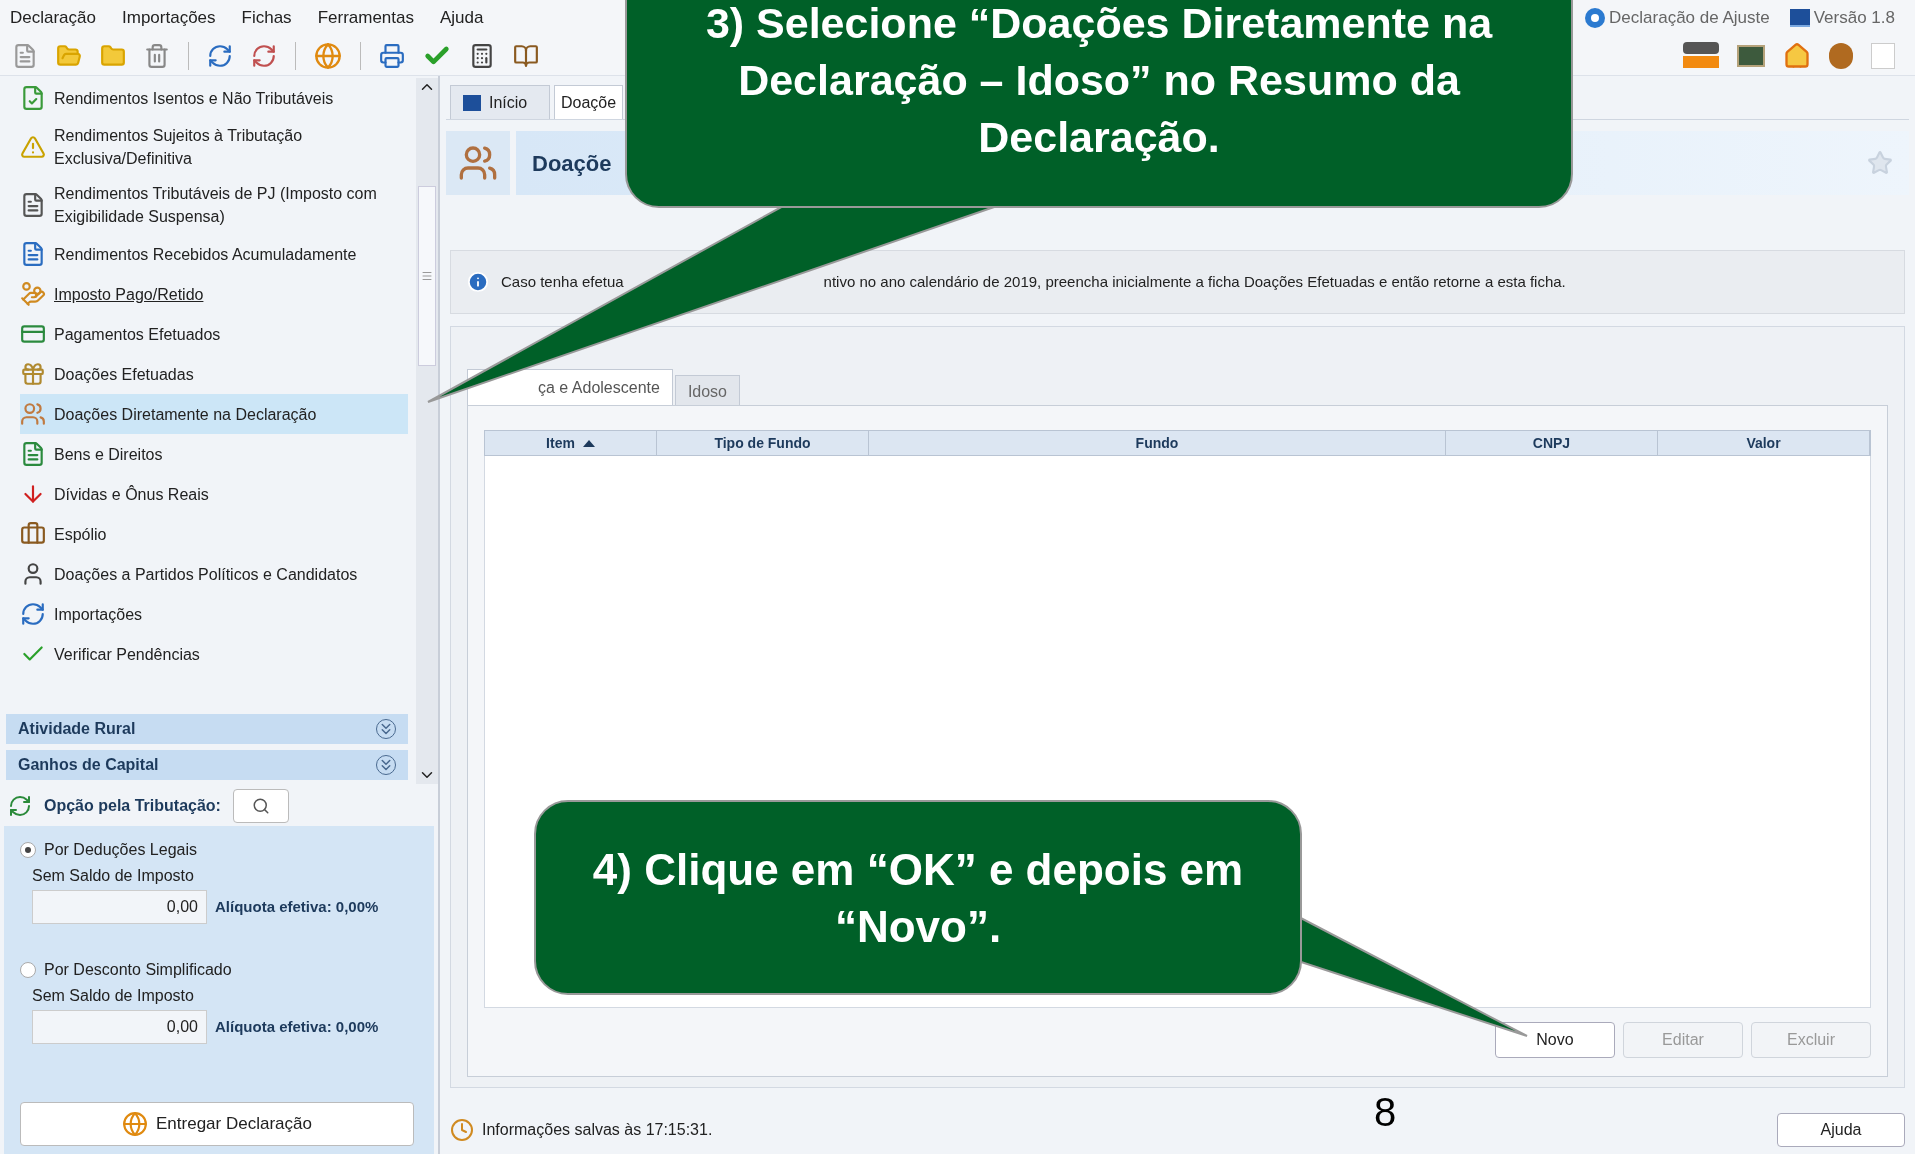 The image size is (1915, 1154). I want to click on menu-item: Declaração, so click(53, 18).